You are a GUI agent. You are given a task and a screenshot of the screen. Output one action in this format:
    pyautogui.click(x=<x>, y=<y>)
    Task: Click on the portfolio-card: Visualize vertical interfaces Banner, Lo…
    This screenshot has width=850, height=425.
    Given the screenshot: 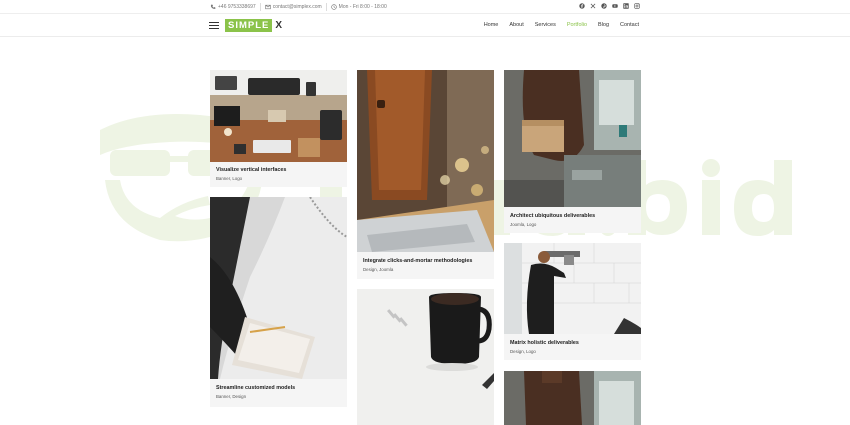 What is the action you would take?
    pyautogui.click(x=278, y=128)
    